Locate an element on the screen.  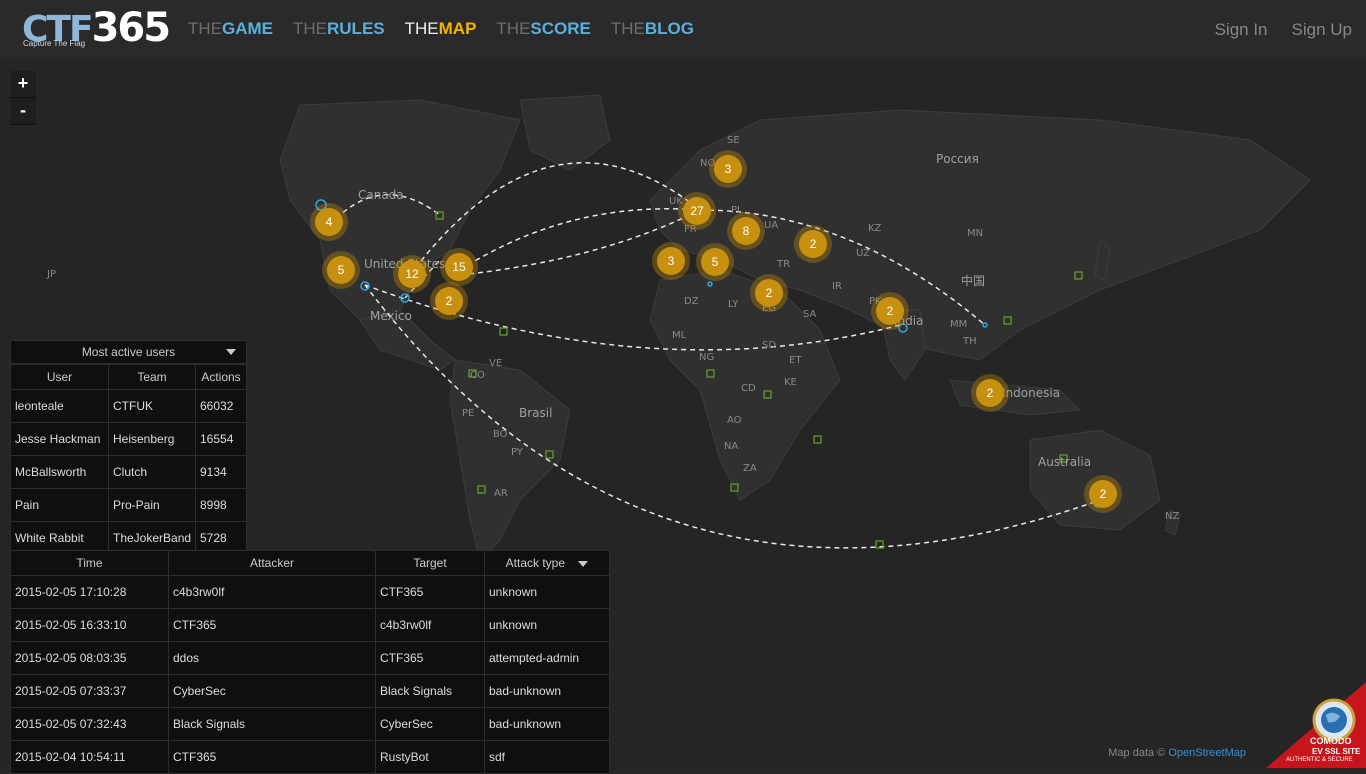
map-label: CD is located at coordinates (748, 388).